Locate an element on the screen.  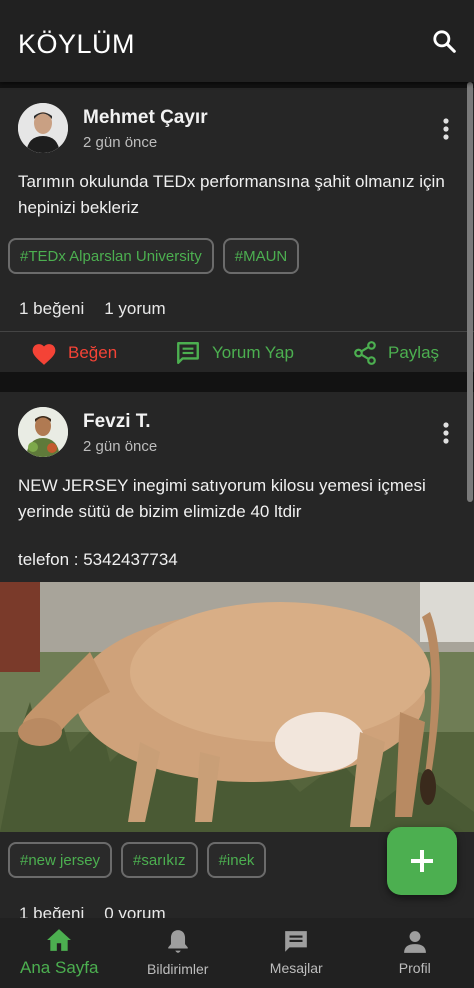
search-icon is located at coordinates (444, 41).